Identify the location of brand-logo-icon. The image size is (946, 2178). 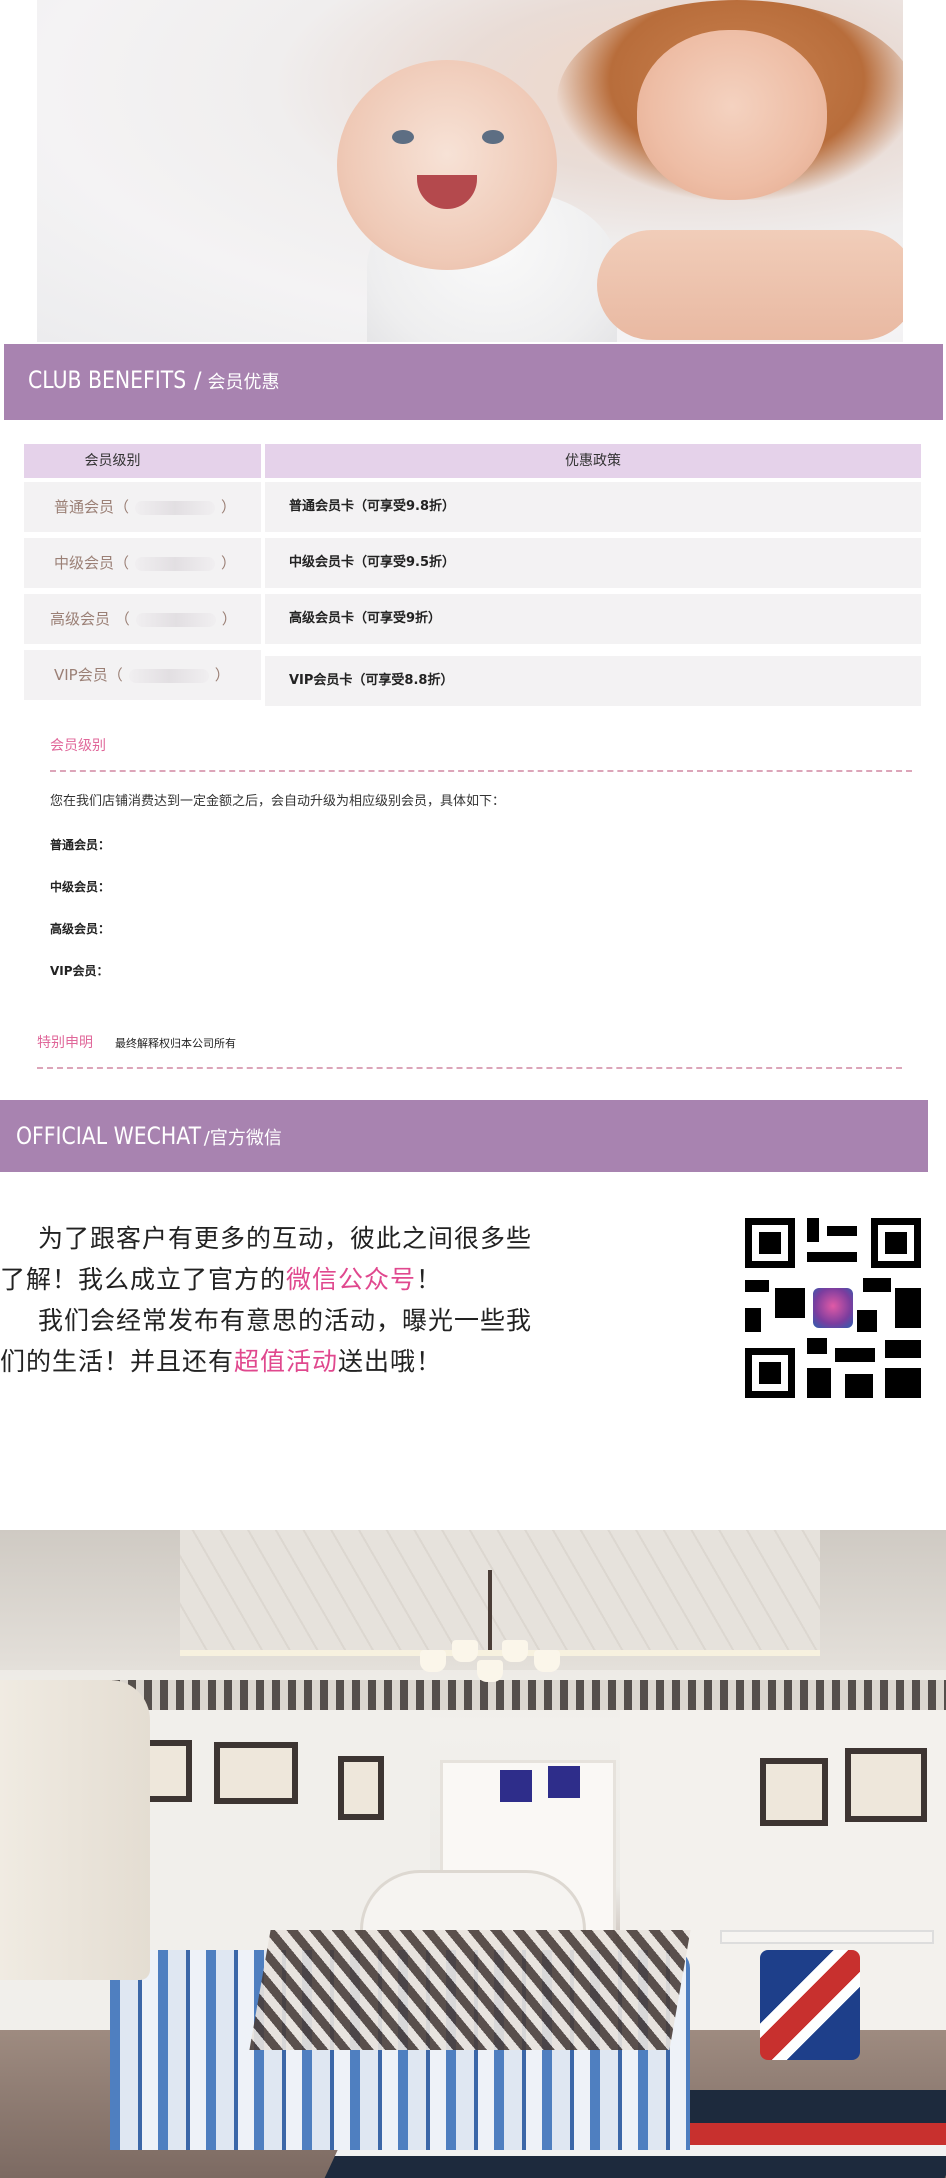
(833, 1308).